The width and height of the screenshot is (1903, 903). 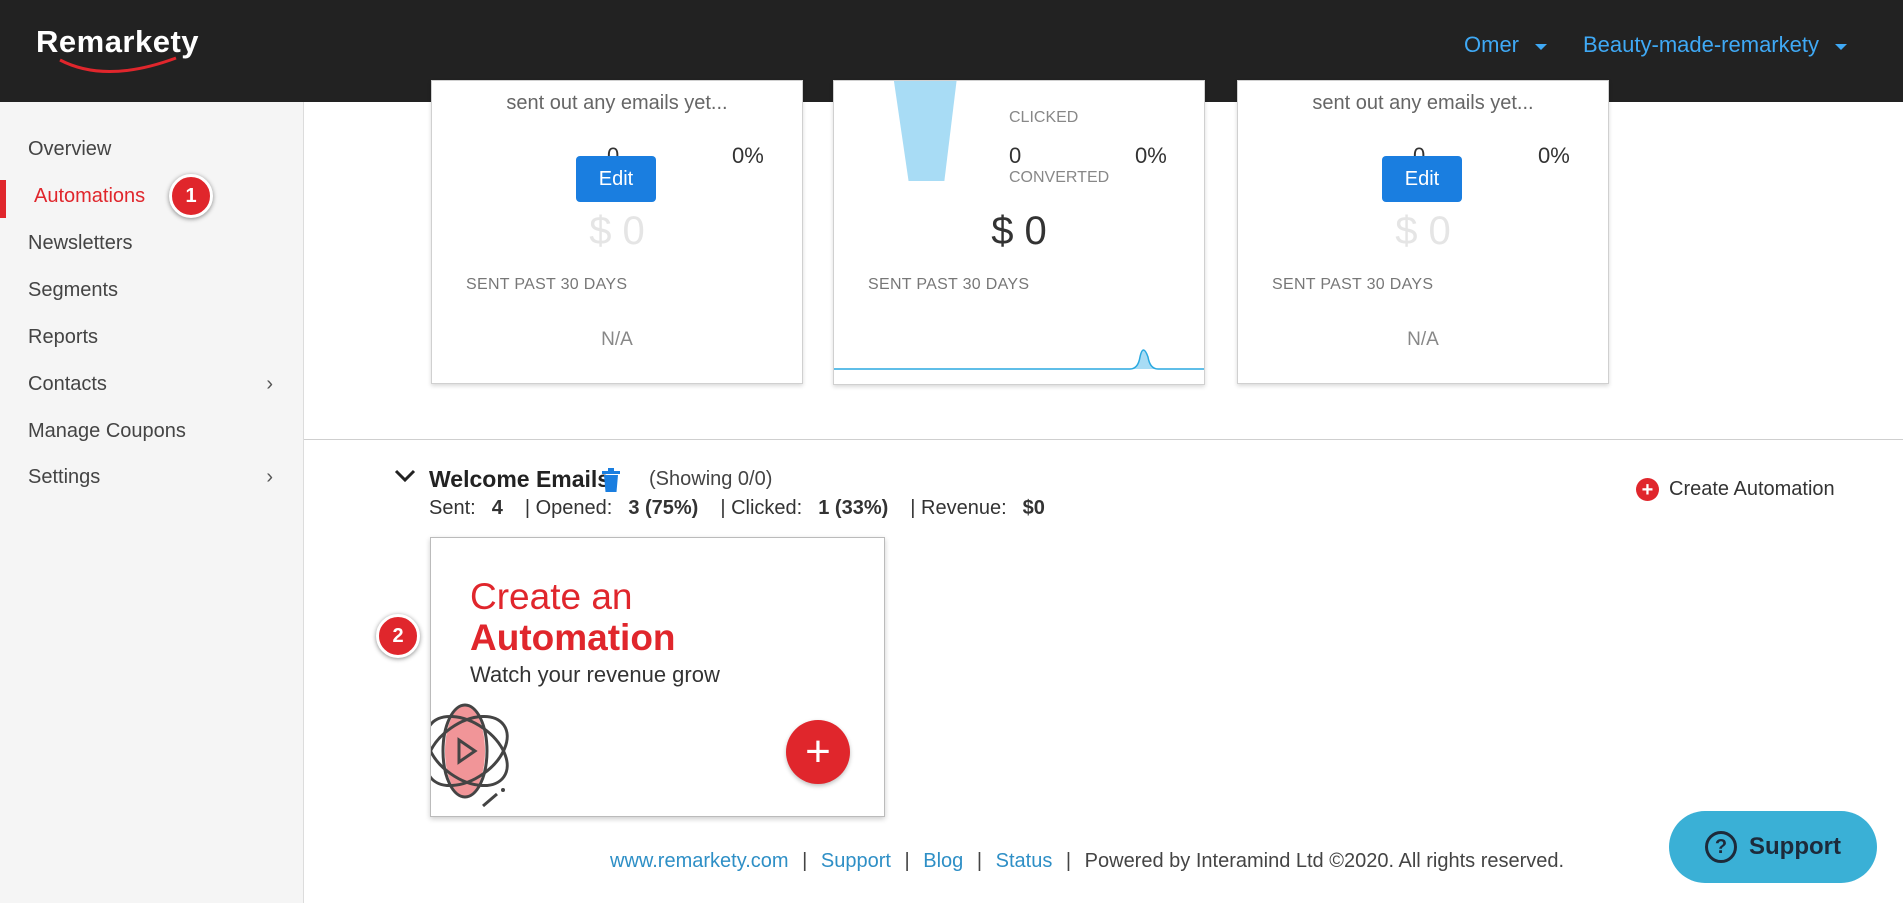 What do you see at coordinates (1647, 489) in the screenshot?
I see `plus-circle-icon: +` at bounding box center [1647, 489].